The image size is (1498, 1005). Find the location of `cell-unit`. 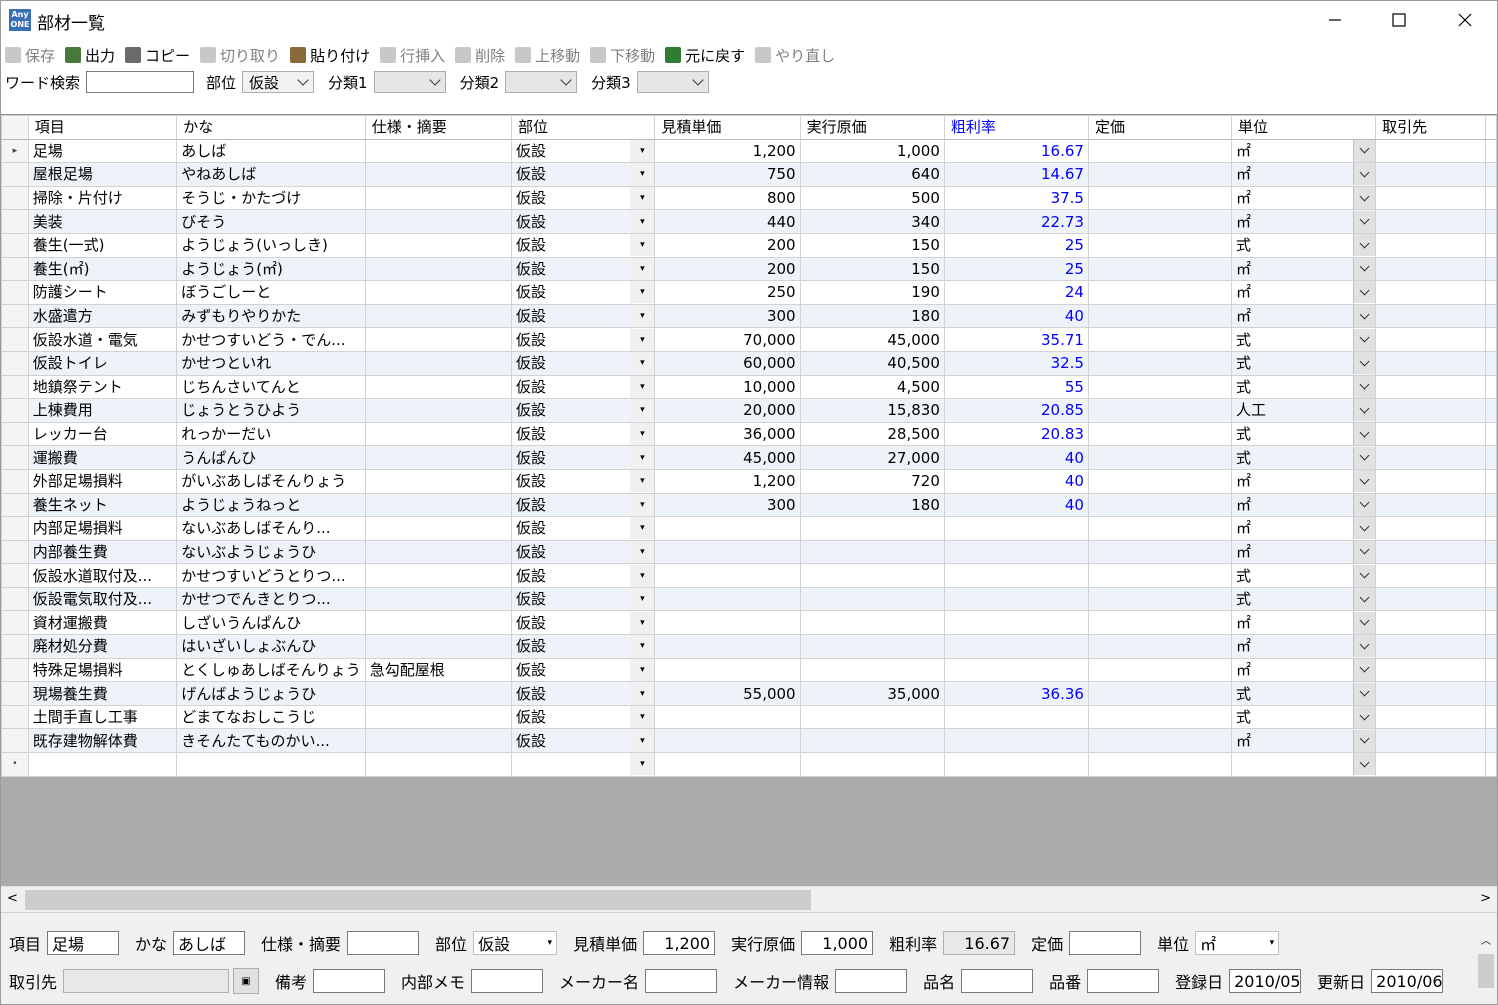

cell-unit is located at coordinates (1303, 764).